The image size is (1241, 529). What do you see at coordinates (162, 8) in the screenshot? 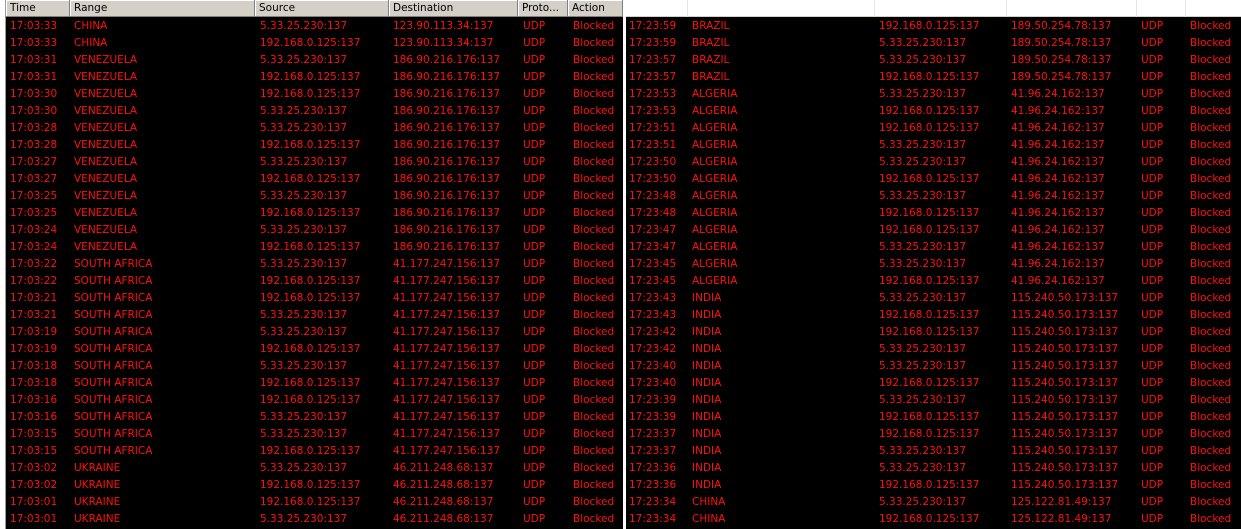
I see `column-header-range: Range` at bounding box center [162, 8].